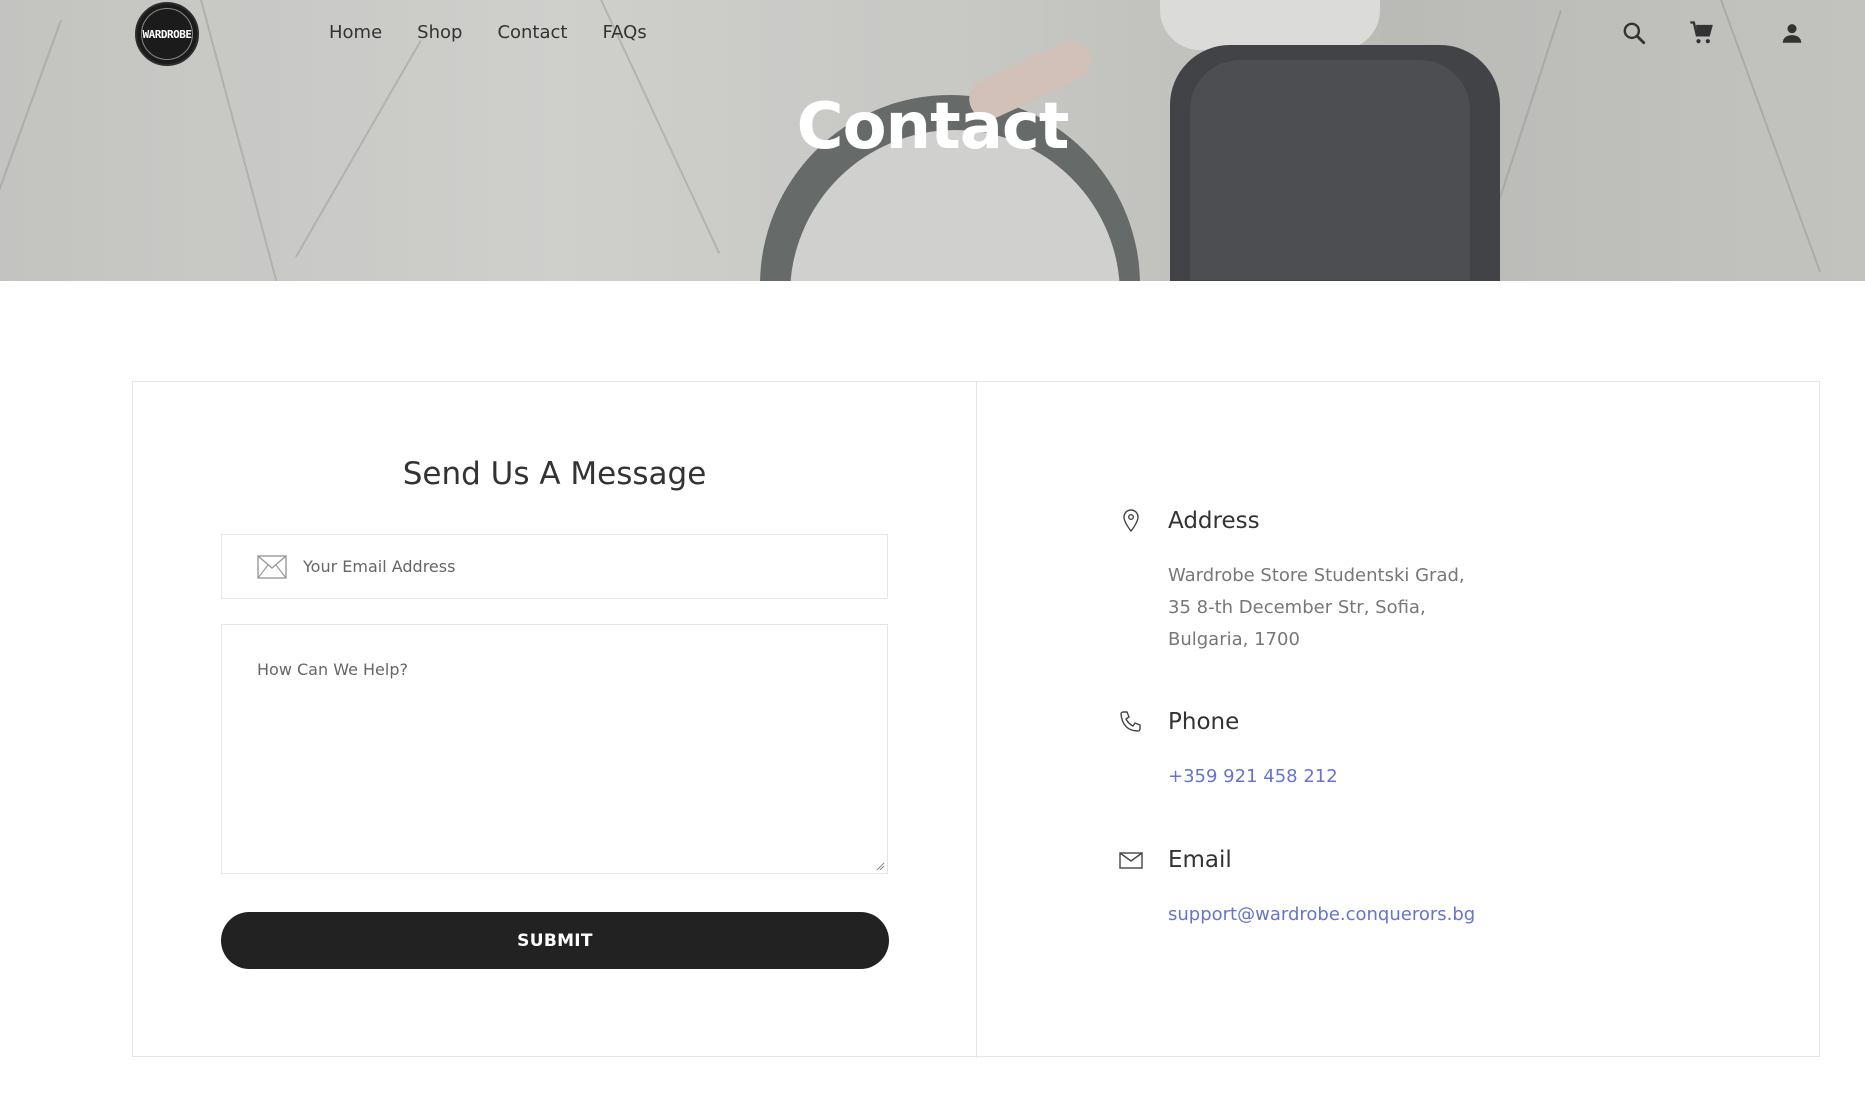 This screenshot has height=1117, width=1865. What do you see at coordinates (1204, 722) in the screenshot?
I see `phone-heading: Phone` at bounding box center [1204, 722].